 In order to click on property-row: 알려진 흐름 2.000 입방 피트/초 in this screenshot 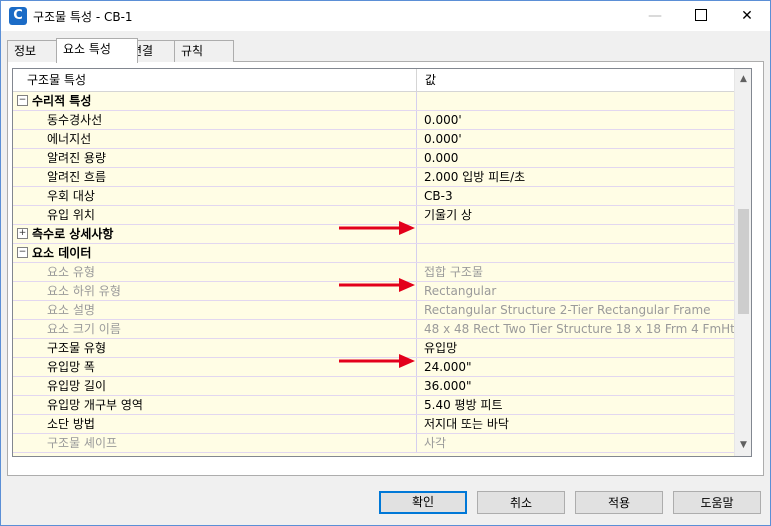, I will do `click(374, 177)`.